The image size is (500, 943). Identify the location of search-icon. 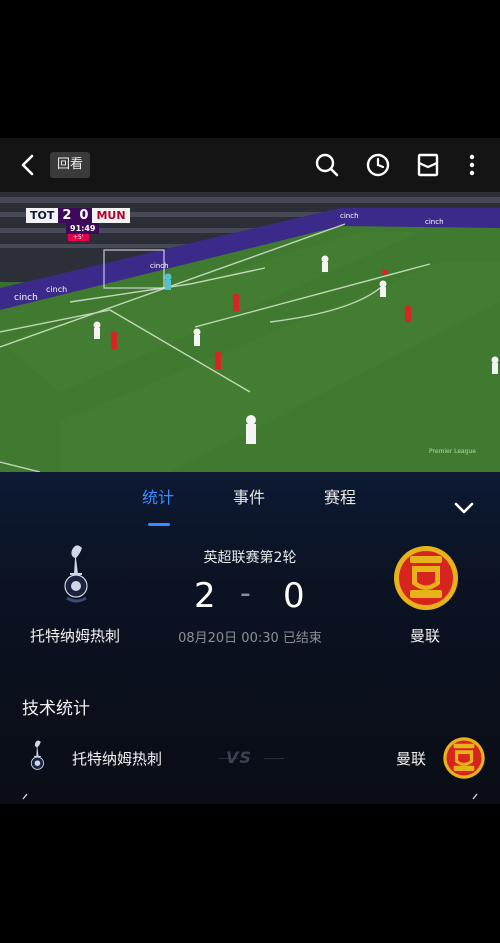
(327, 165).